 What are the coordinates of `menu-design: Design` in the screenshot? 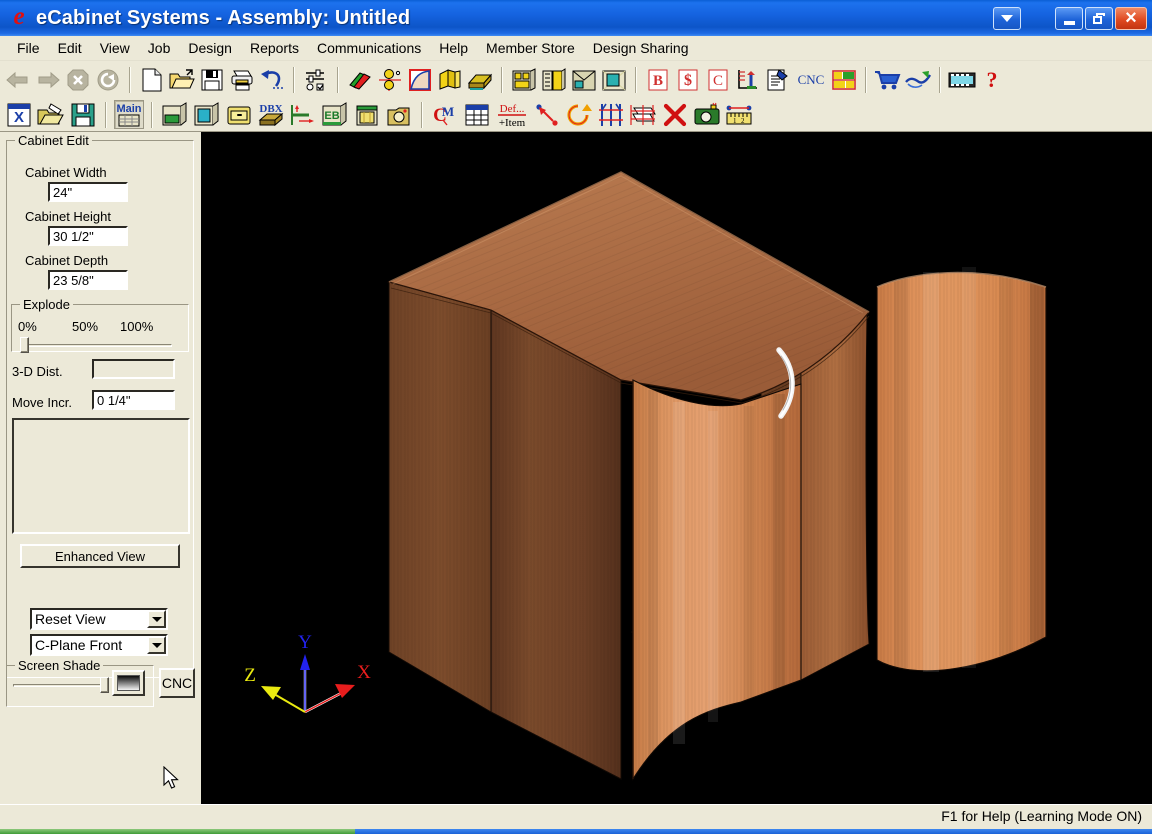 It's located at (210, 48).